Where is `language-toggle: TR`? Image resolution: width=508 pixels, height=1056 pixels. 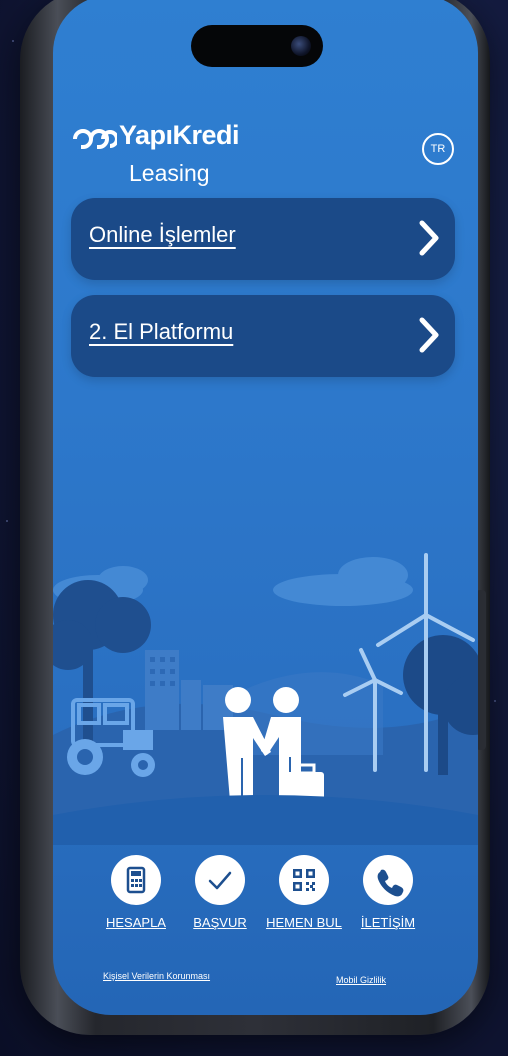
language-toggle: TR is located at coordinates (438, 149).